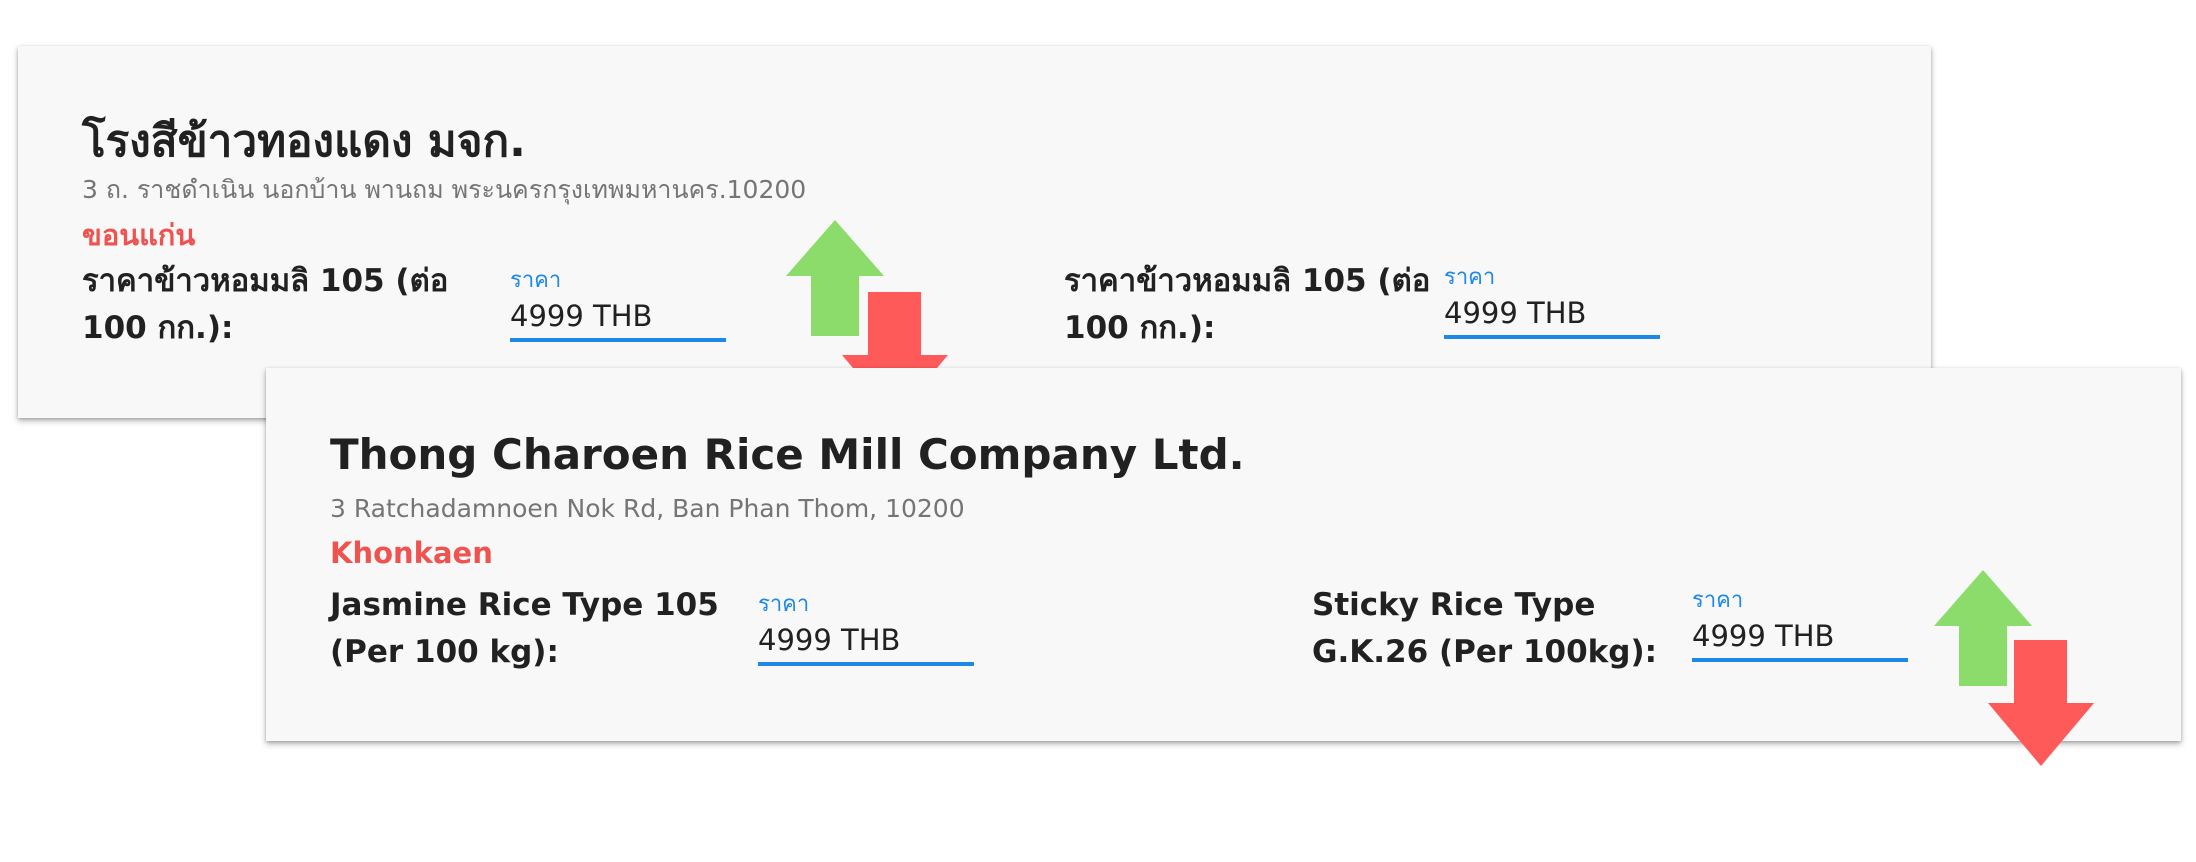 This screenshot has width=2196, height=862. Describe the element at coordinates (524, 628) in the screenshot. I see `rice-price-label: Jasmine Rice Type 105 (Per 100 kg):` at that location.